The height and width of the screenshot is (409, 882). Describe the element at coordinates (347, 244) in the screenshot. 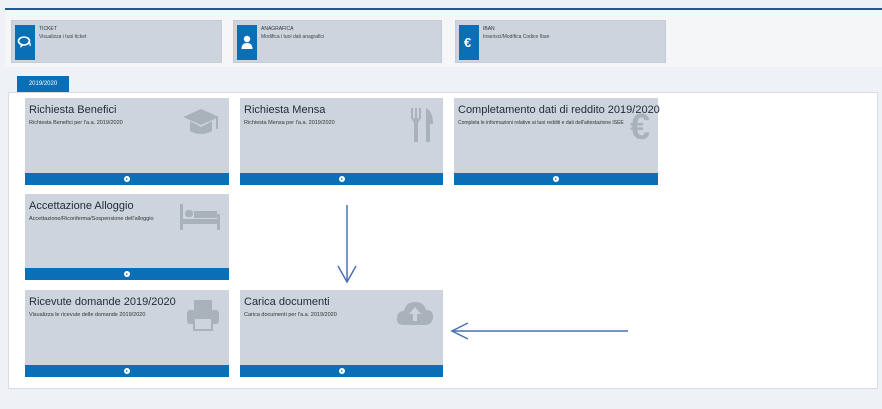

I see `annotation-arrow-down` at that location.